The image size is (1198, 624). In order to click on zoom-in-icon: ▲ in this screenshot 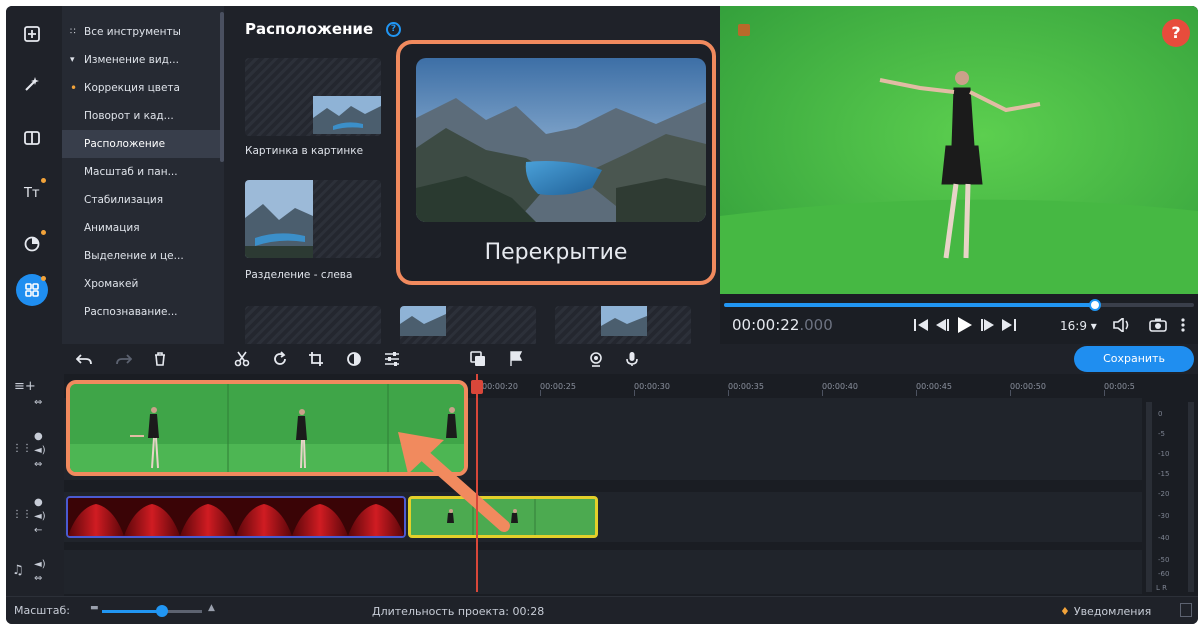, I will do `click(211, 608)`.